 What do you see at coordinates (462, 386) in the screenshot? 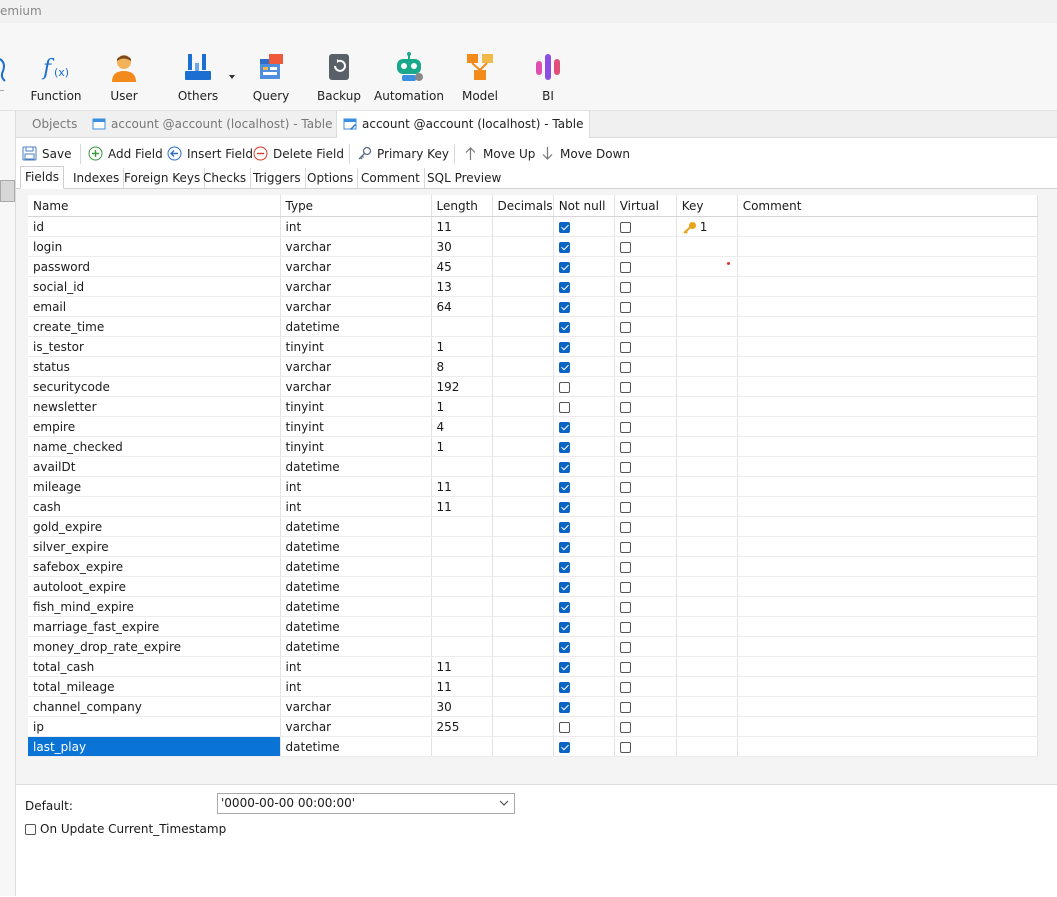
I see `field-length-cell: 192` at bounding box center [462, 386].